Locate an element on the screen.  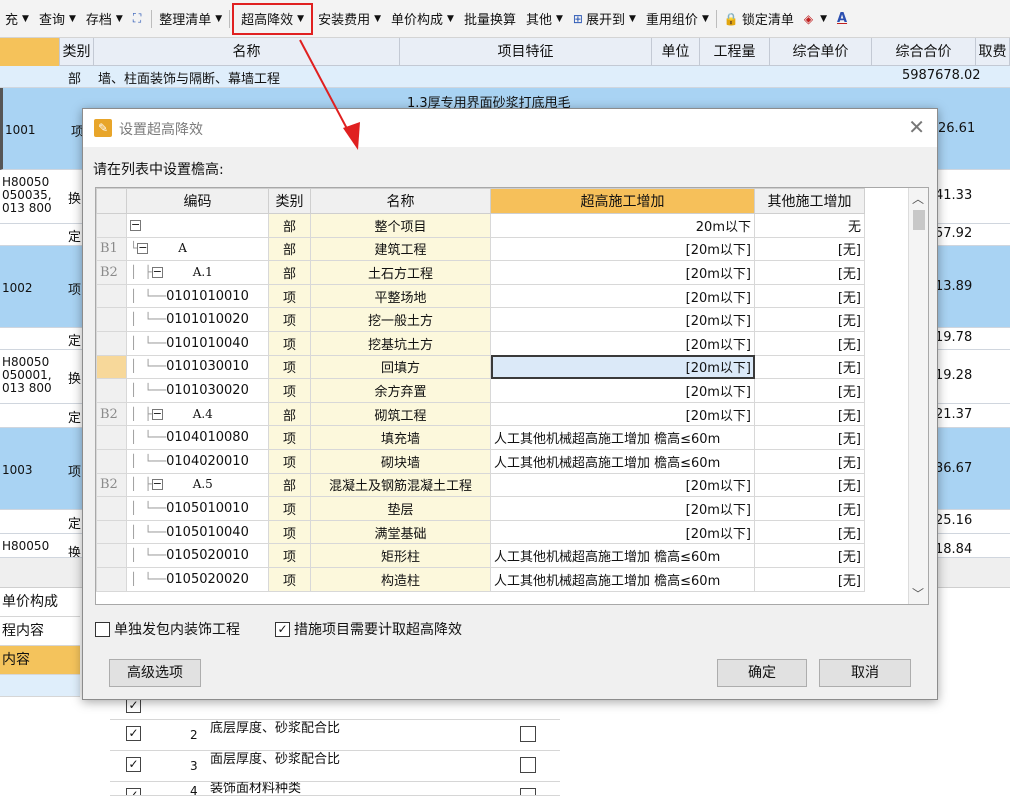
toolbar-other-menu: 其他 ▼ is located at coordinates (544, 19).